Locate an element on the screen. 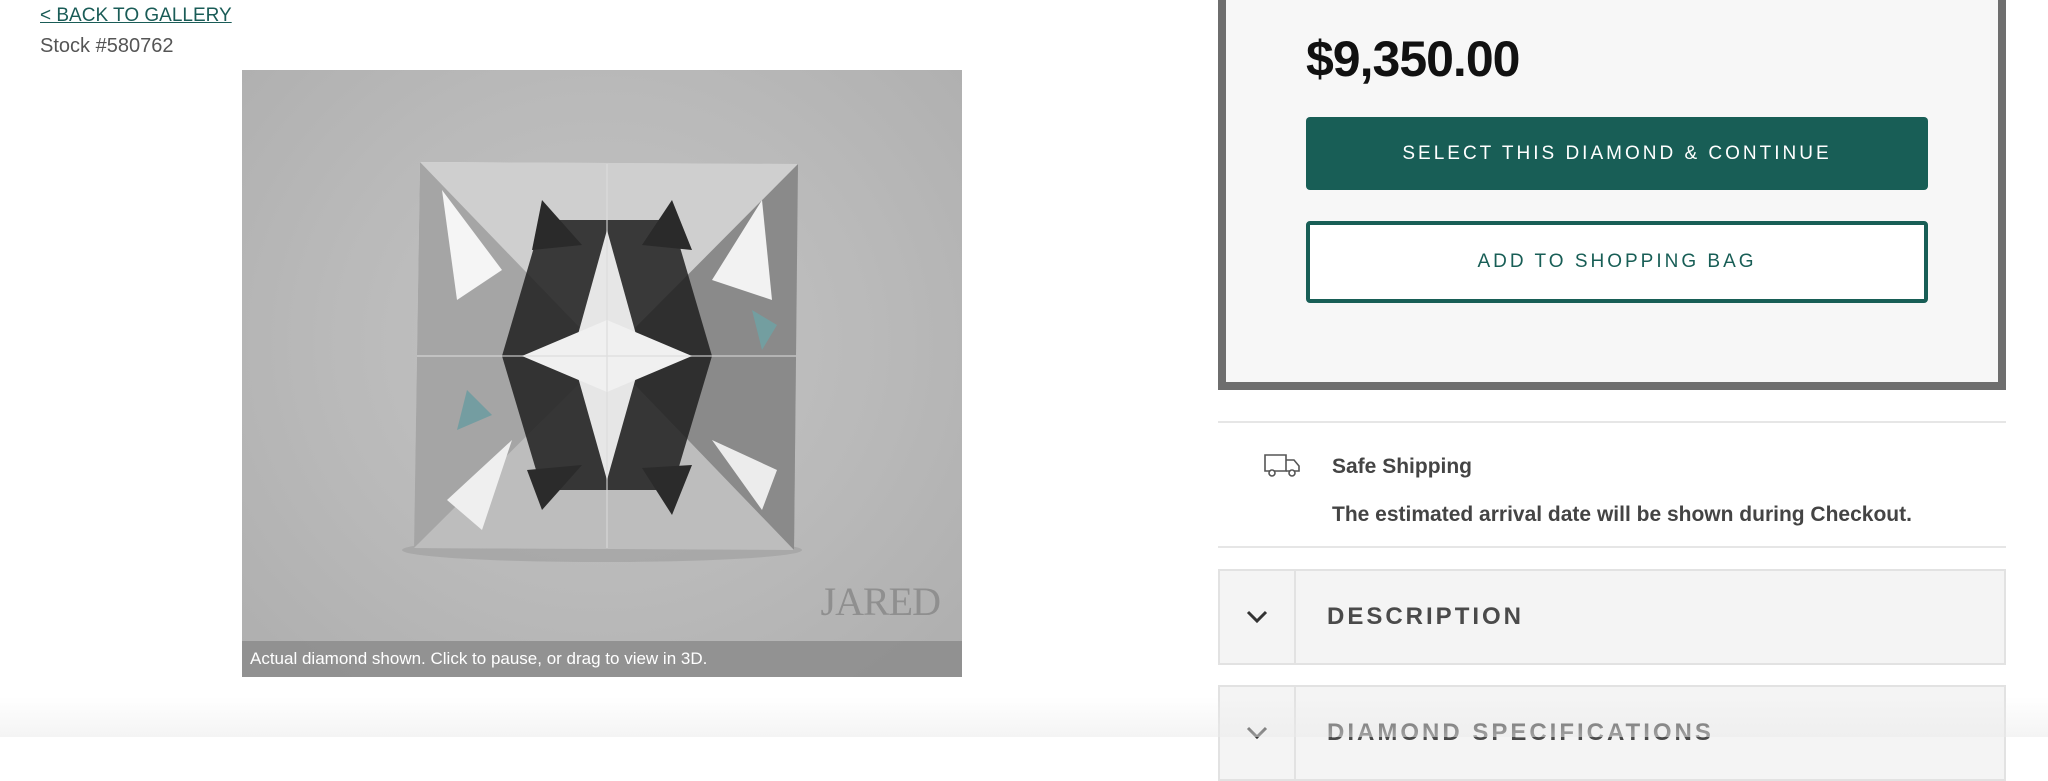  add-to-bag-button: ADD TO SHOPPING BAG is located at coordinates (1617, 262).